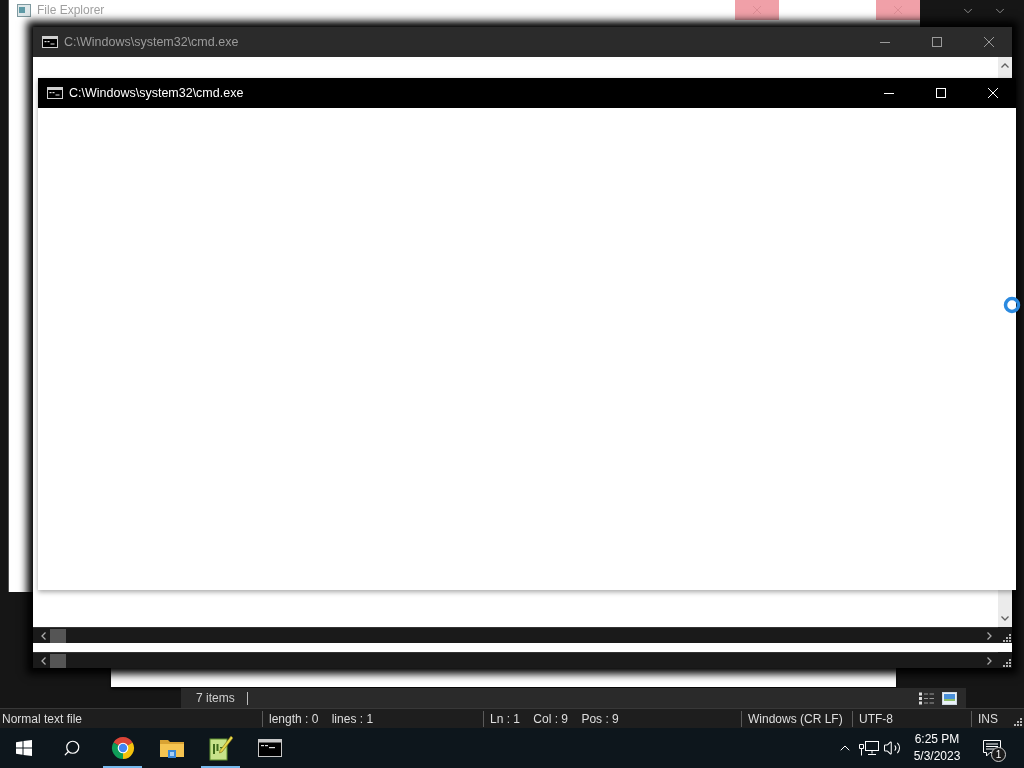 The image size is (1024, 768). What do you see at coordinates (612, 718) in the screenshot?
I see `status-text: Ln : 1 Col : 9 Pos : 9` at bounding box center [612, 718].